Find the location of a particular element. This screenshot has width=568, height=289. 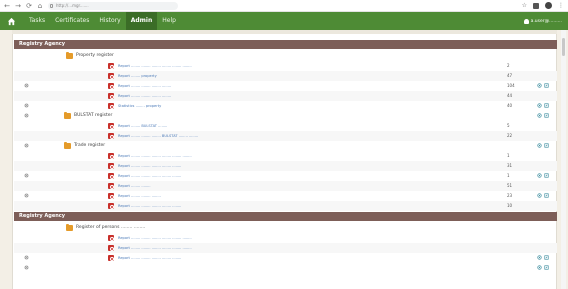

extension-icon is located at coordinates (536, 5).